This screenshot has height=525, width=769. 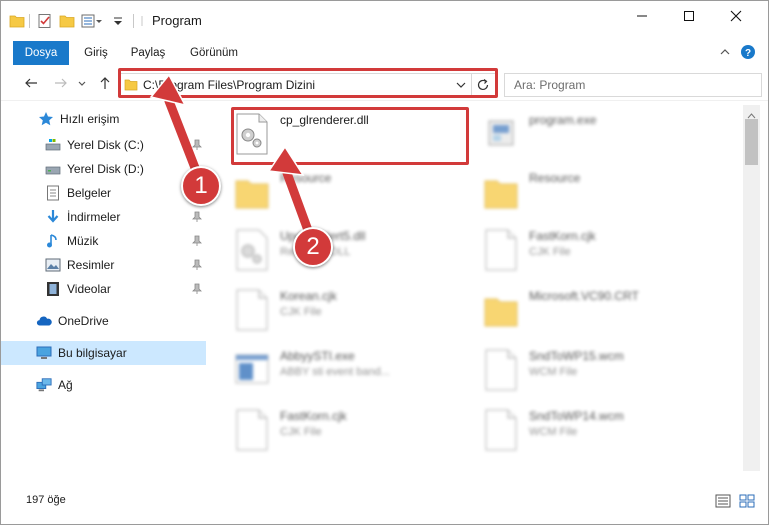 I want to click on recent-locations-button, so click(x=82, y=84).